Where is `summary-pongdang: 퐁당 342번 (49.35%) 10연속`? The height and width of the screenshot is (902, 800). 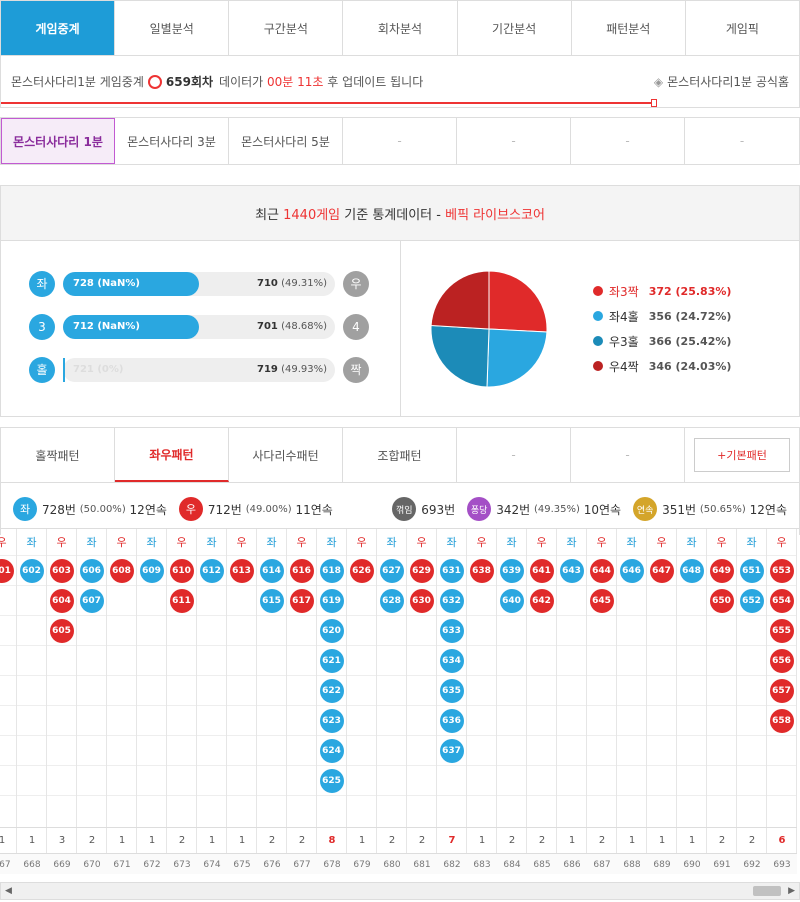 summary-pongdang: 퐁당 342번 (49.35%) 10연속 is located at coordinates (544, 509).